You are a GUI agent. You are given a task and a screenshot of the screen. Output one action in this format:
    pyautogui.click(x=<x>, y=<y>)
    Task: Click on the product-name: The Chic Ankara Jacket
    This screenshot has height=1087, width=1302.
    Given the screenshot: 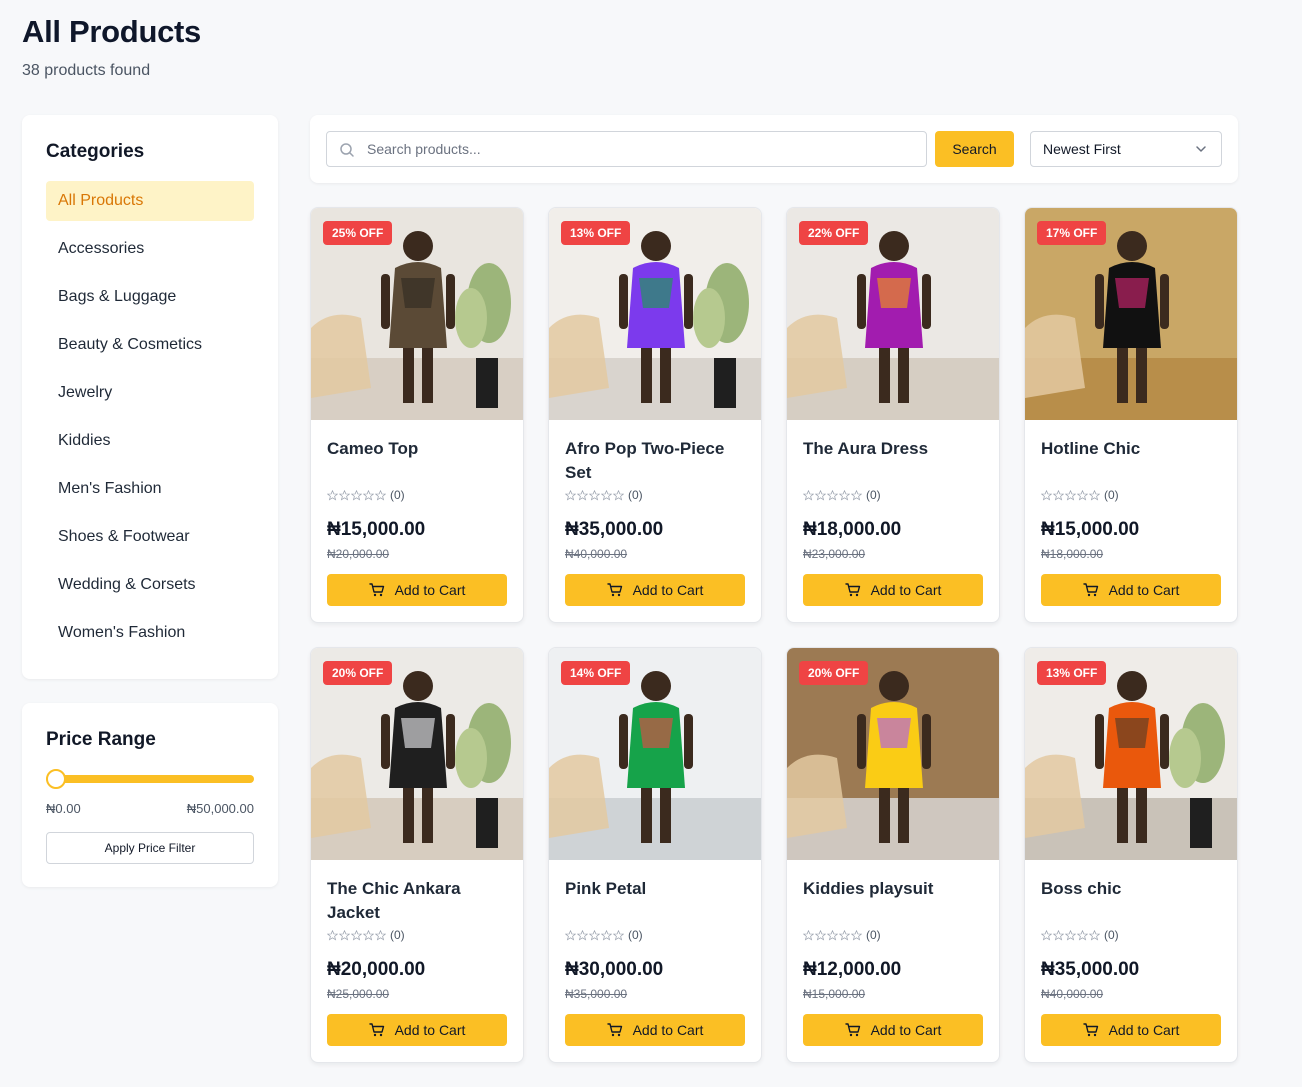 What is the action you would take?
    pyautogui.click(x=417, y=901)
    